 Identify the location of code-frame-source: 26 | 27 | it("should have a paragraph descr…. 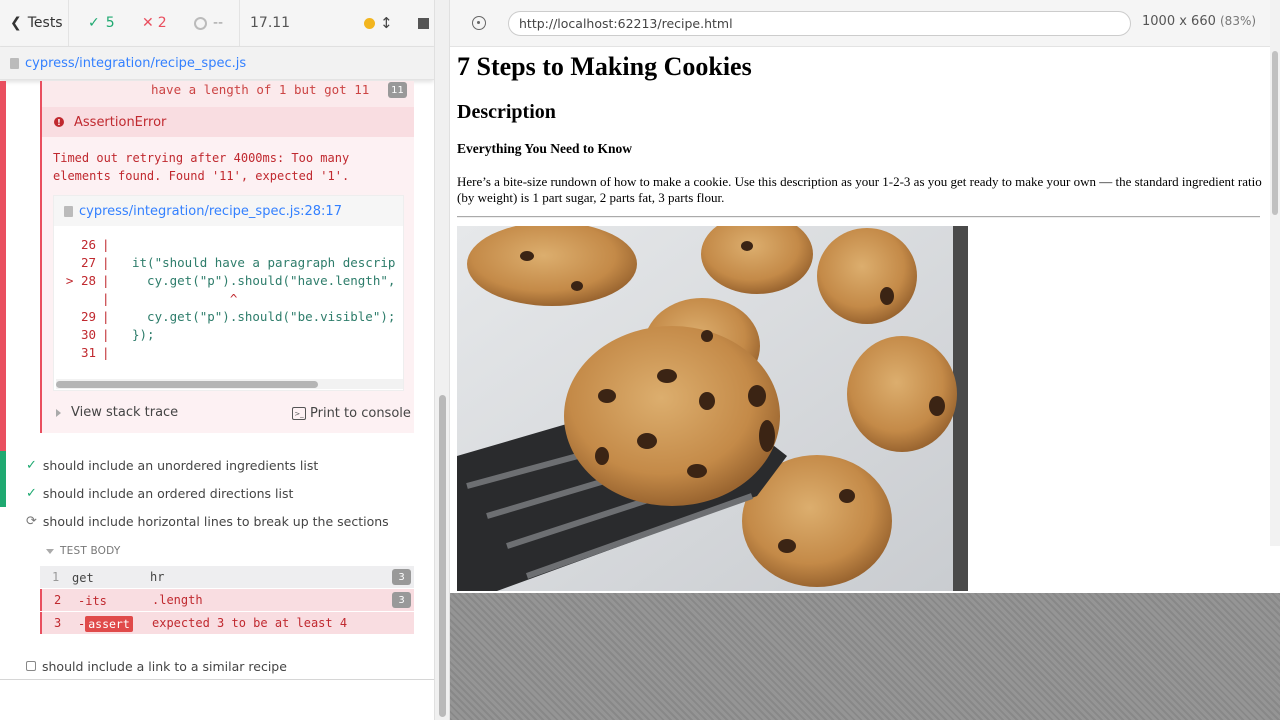
(228, 299).